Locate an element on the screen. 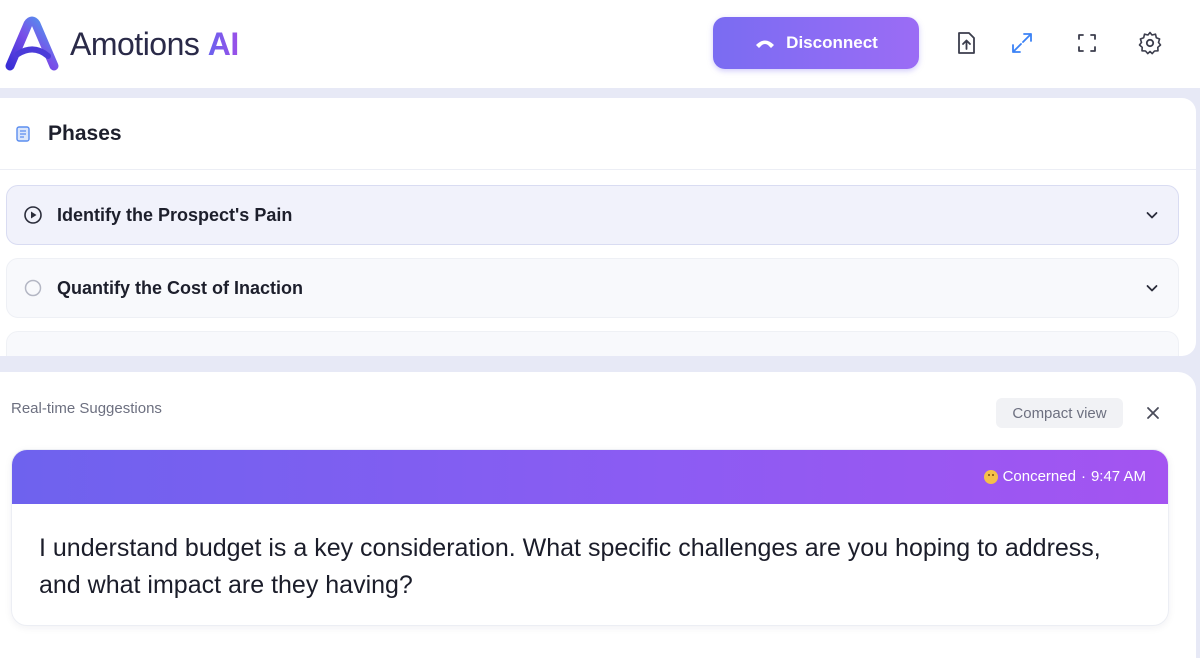 The height and width of the screenshot is (658, 1200). brand-name-ai: AI is located at coordinates (223, 43).